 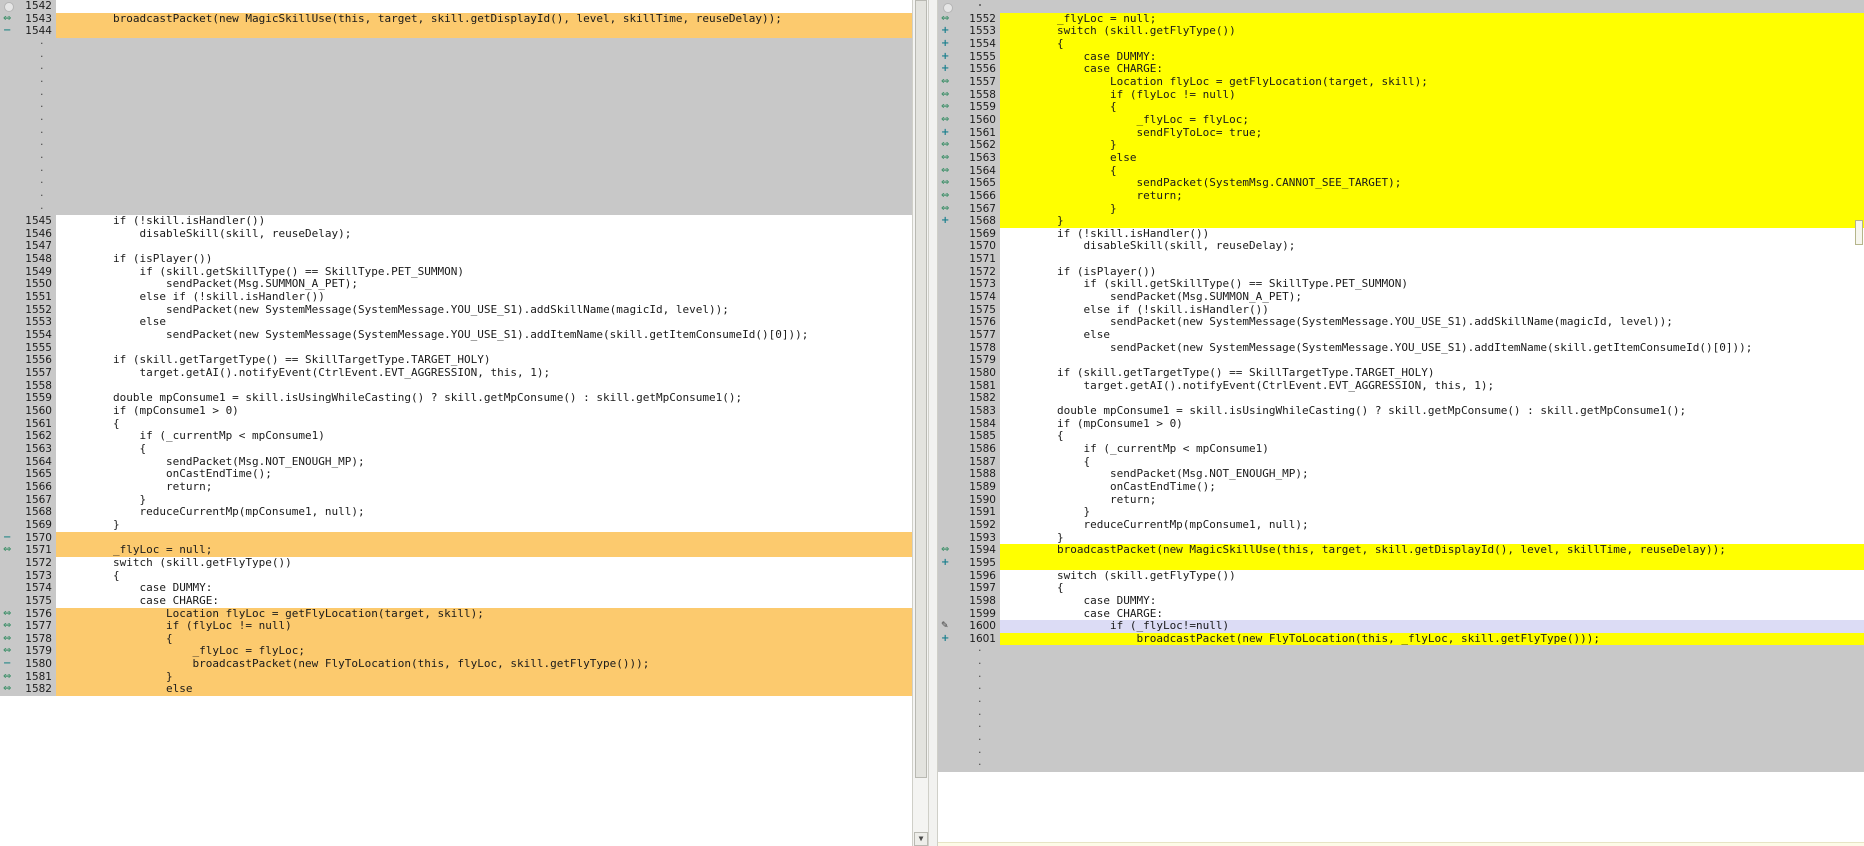 What do you see at coordinates (1432, 133) in the screenshot?
I see `code-line-text: sendFlyToLoc= true;` at bounding box center [1432, 133].